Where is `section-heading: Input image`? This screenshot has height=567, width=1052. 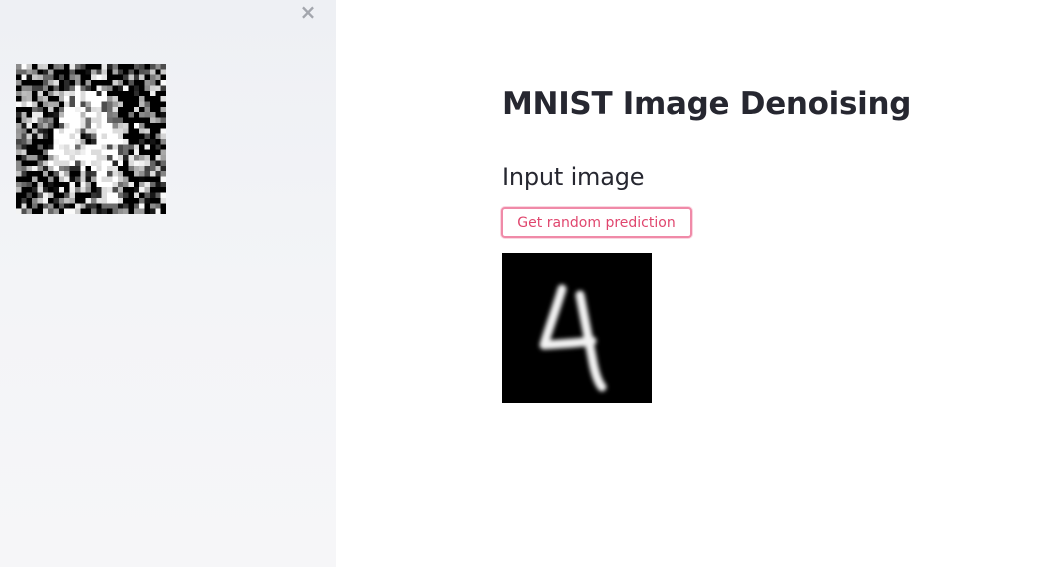
section-heading: Input image is located at coordinates (573, 177).